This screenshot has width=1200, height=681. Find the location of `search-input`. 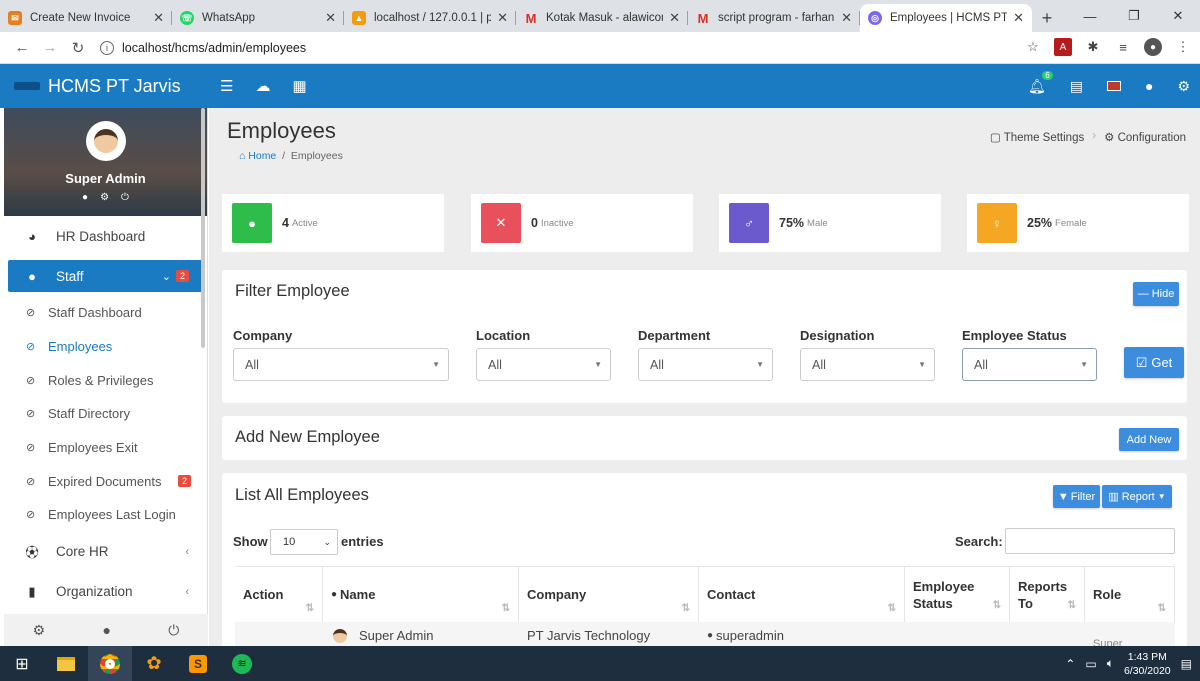

search-input is located at coordinates (1090, 541).